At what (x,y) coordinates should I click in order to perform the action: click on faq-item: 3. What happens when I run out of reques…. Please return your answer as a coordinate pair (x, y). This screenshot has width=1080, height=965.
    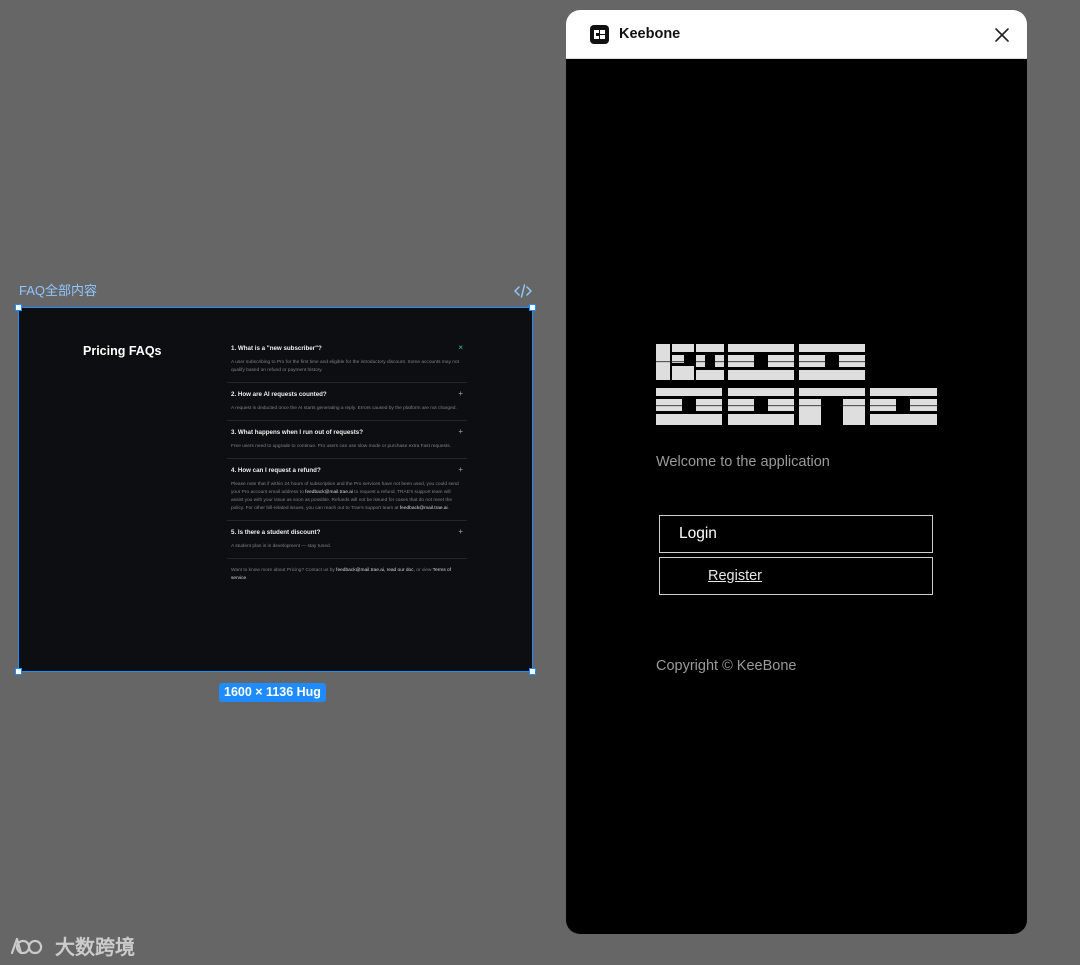
    Looking at the image, I should click on (347, 440).